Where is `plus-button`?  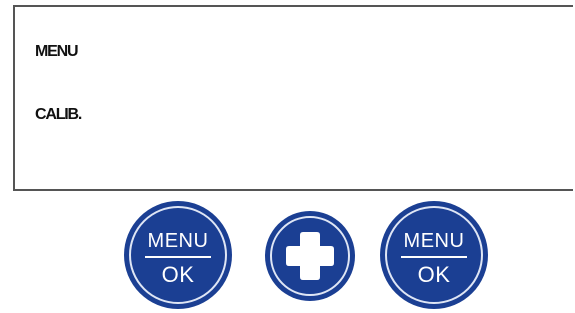
plus-button is located at coordinates (310, 256).